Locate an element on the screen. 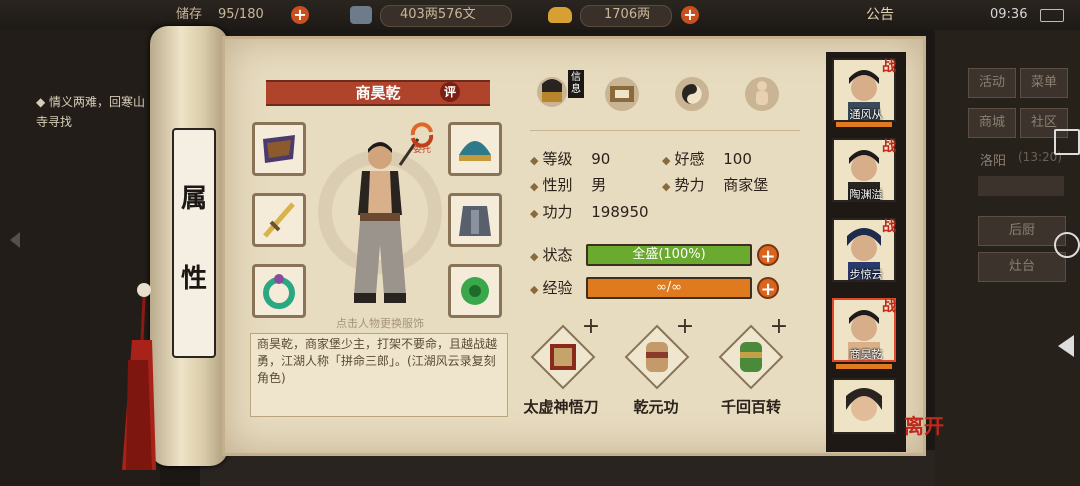 The width and height of the screenshot is (1080, 486). quest-tracker: ◆ 情义两难，回寒山寺寻找 is located at coordinates (96, 112).